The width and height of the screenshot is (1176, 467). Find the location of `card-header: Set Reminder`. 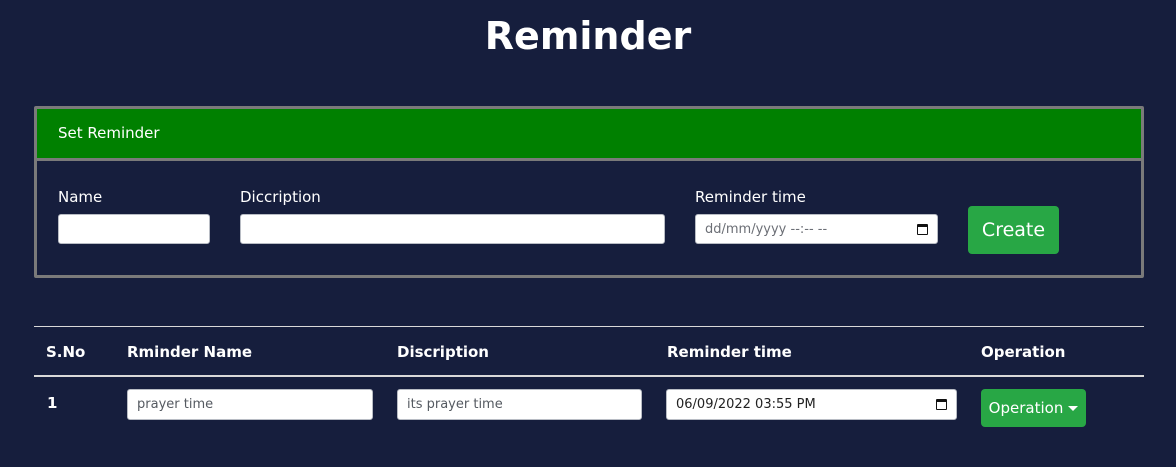

card-header: Set Reminder is located at coordinates (589, 135).